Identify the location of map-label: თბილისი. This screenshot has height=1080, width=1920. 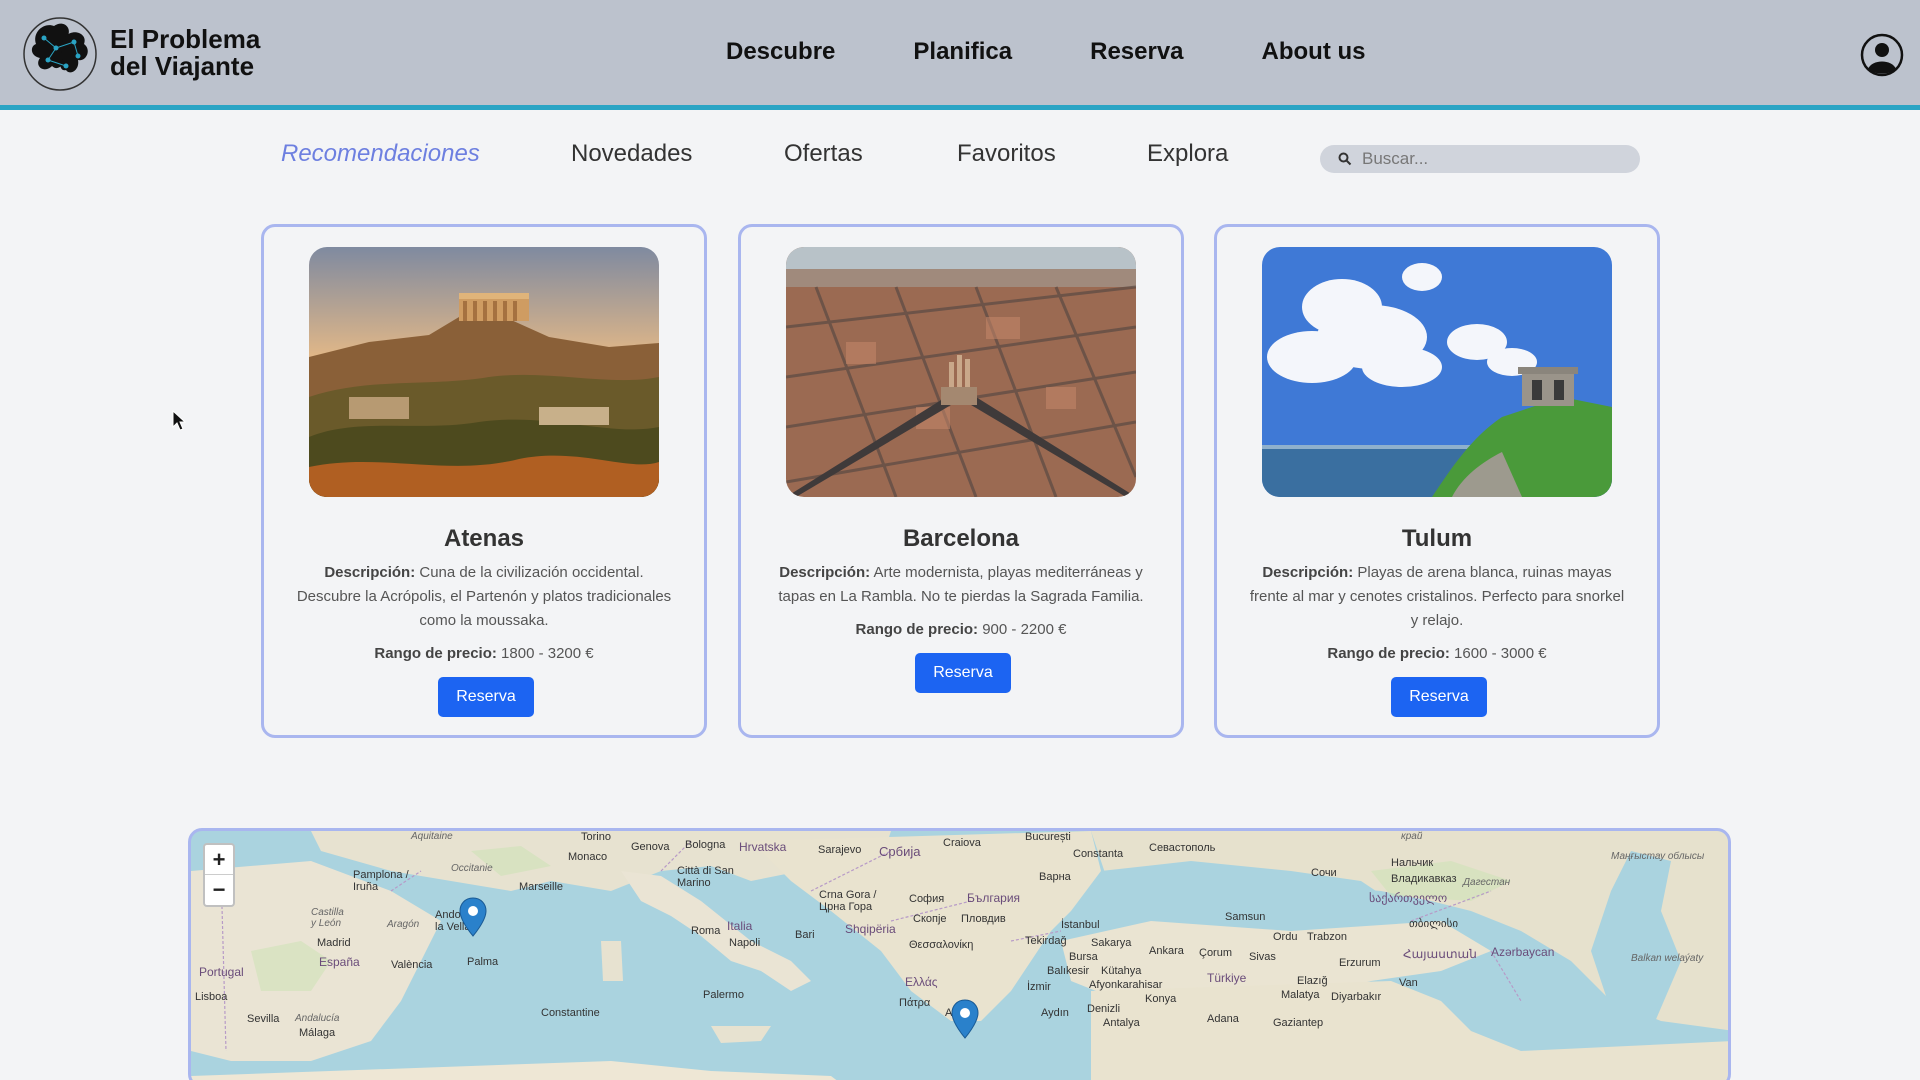
(1434, 924).